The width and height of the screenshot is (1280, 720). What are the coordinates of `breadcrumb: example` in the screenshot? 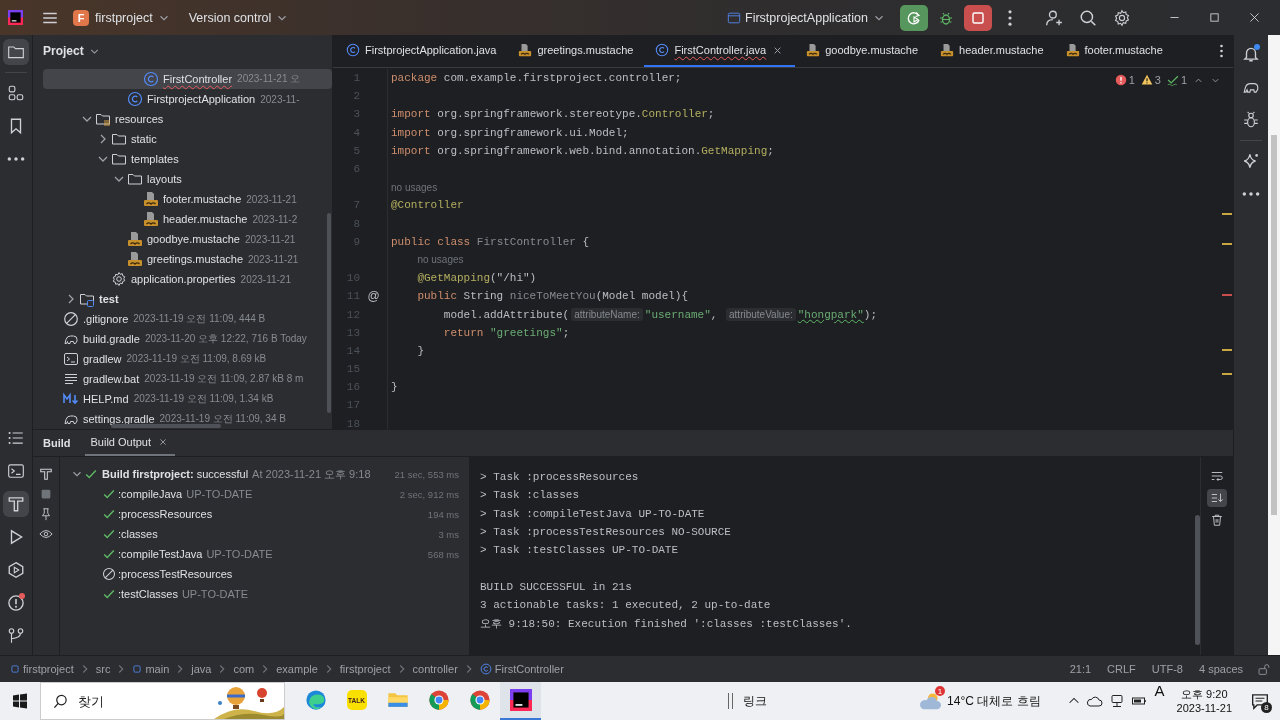 It's located at (297, 669).